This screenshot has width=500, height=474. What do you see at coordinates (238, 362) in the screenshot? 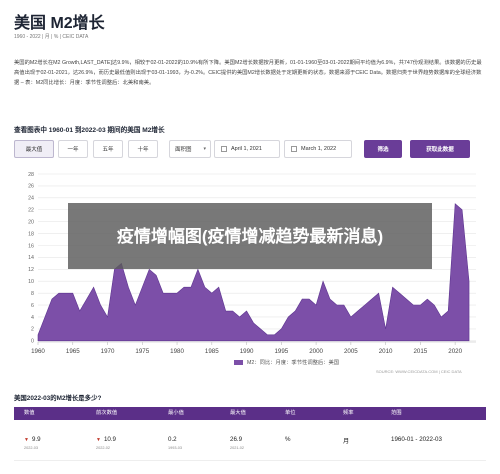
I see `legend-swatch` at bounding box center [238, 362].